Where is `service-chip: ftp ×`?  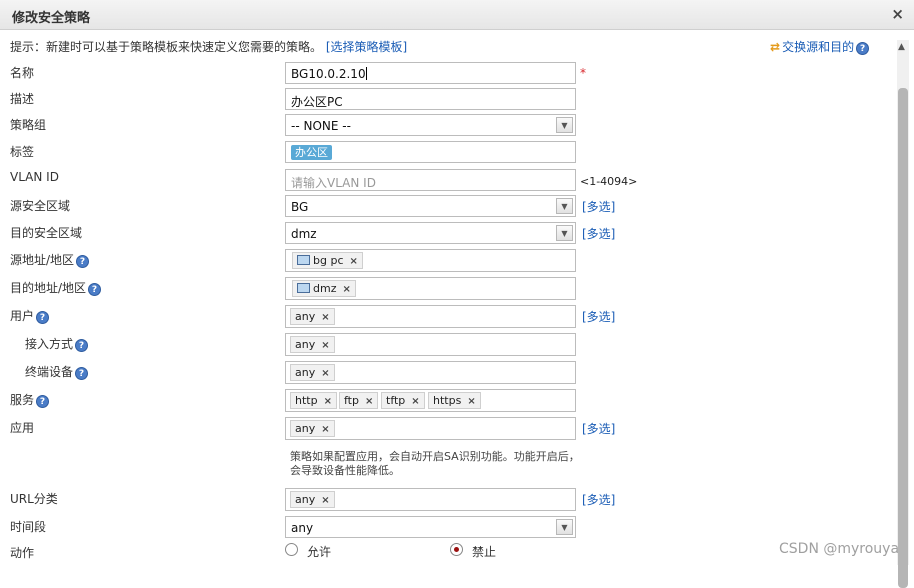 service-chip: ftp × is located at coordinates (359, 400).